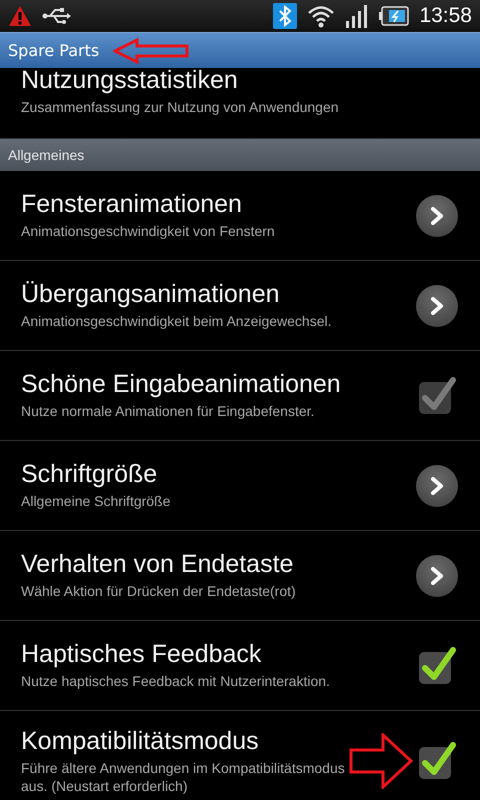 This screenshot has width=480, height=800. I want to click on list-item: Fensteranimationen Animationsgeschwindigkeit von Fenstern, so click(240, 216).